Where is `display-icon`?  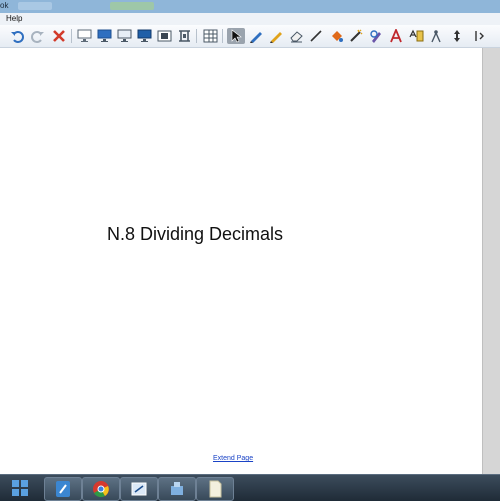 display-icon is located at coordinates (104, 36).